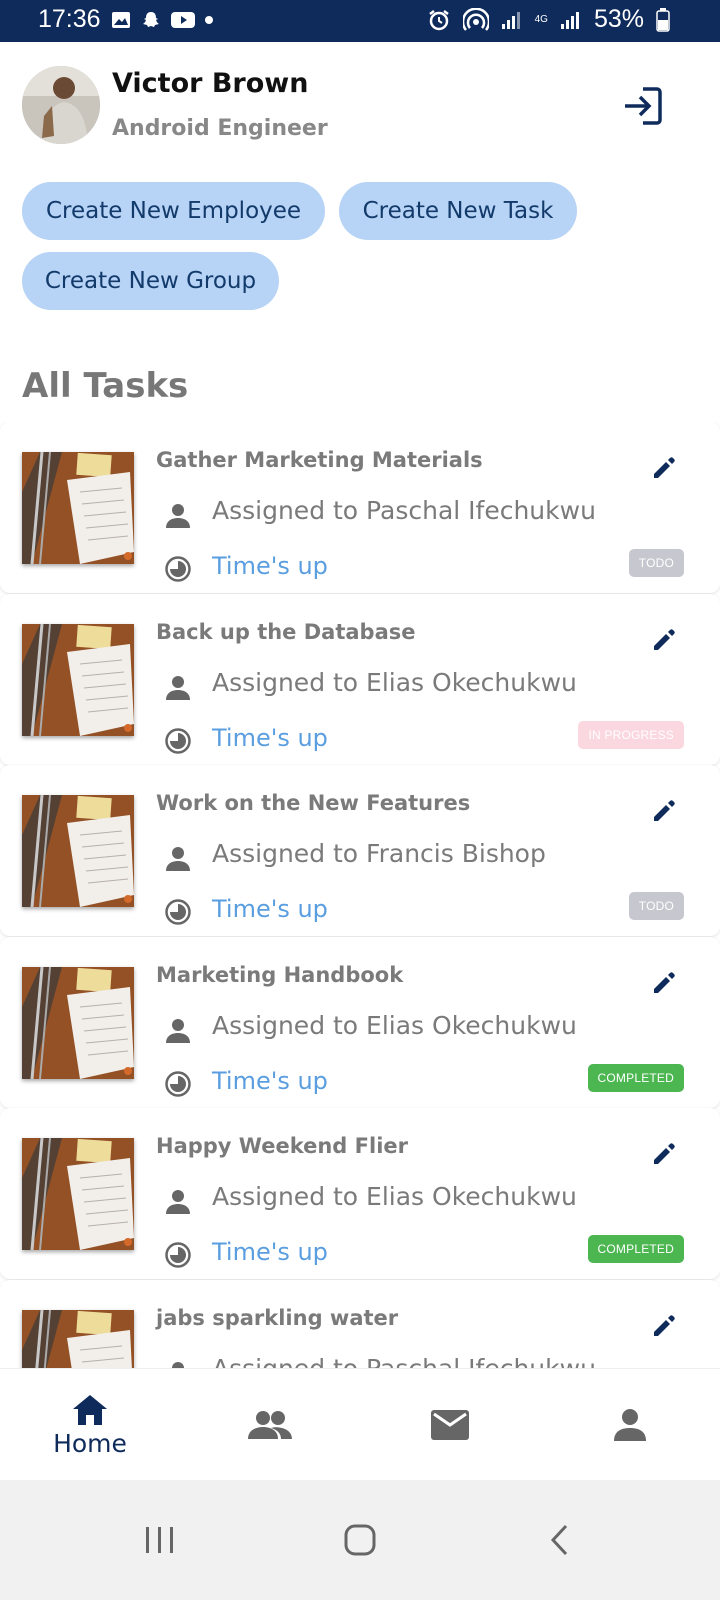 This screenshot has height=1600, width=720. What do you see at coordinates (282, 1146) in the screenshot?
I see `task-title: Happy Weekend Flier` at bounding box center [282, 1146].